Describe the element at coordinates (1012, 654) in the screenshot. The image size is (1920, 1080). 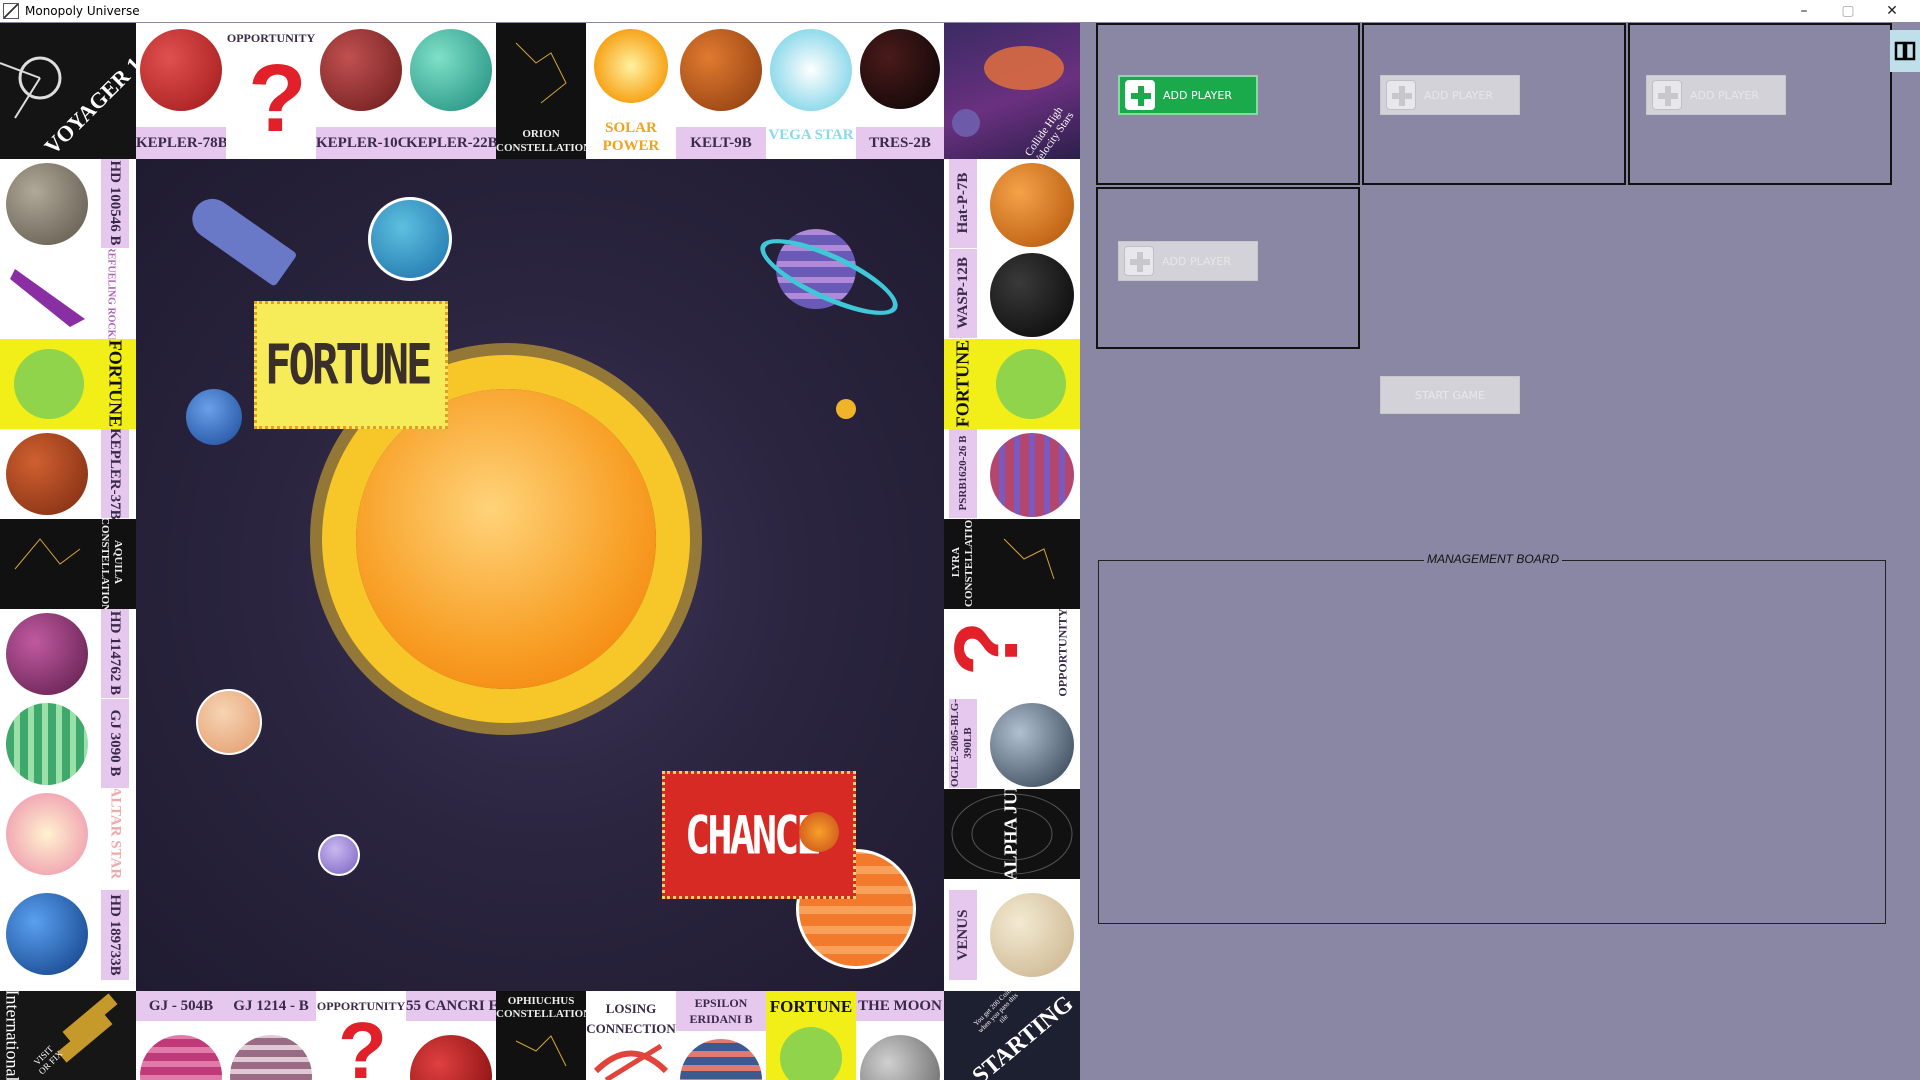
I see `tile-opportunity-right: ? OPPORTUNITY` at that location.